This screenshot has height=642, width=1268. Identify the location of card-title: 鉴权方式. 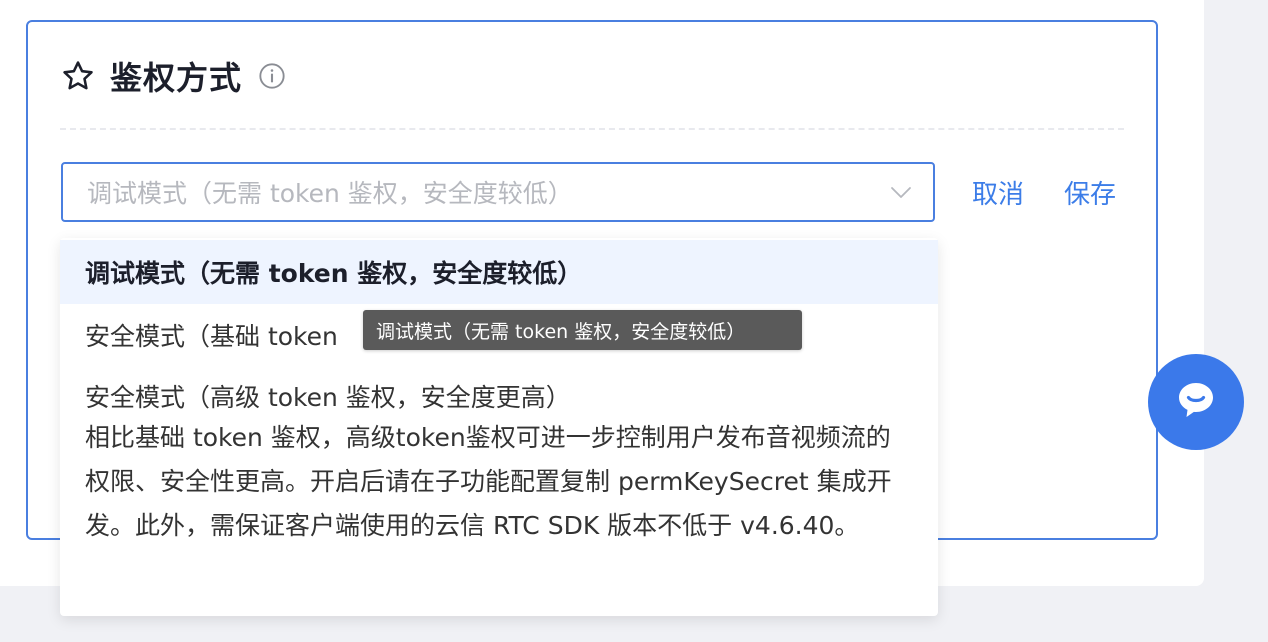
(176, 78).